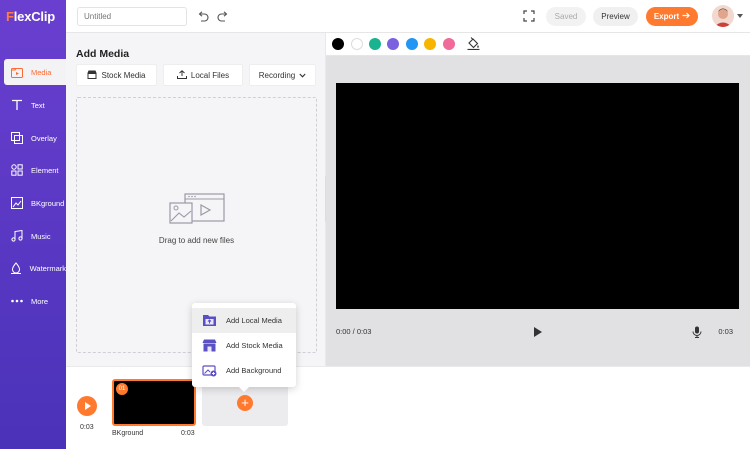 The width and height of the screenshot is (750, 449). Describe the element at coordinates (17, 170) in the screenshot. I see `element-icon` at that location.